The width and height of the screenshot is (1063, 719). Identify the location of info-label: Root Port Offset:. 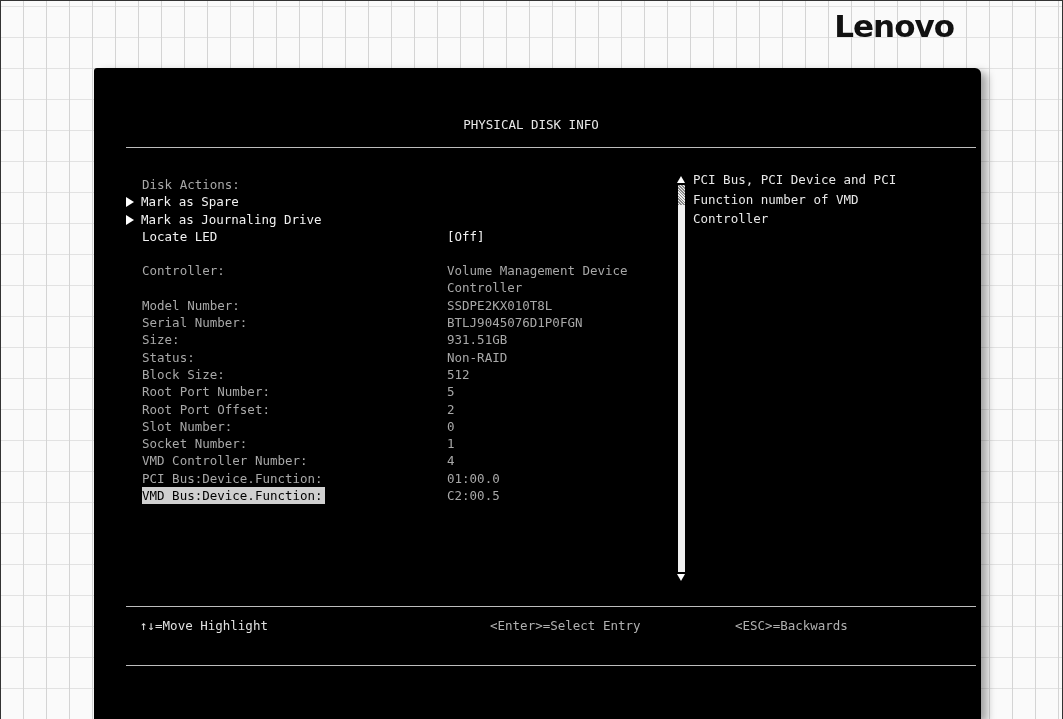
(206, 409).